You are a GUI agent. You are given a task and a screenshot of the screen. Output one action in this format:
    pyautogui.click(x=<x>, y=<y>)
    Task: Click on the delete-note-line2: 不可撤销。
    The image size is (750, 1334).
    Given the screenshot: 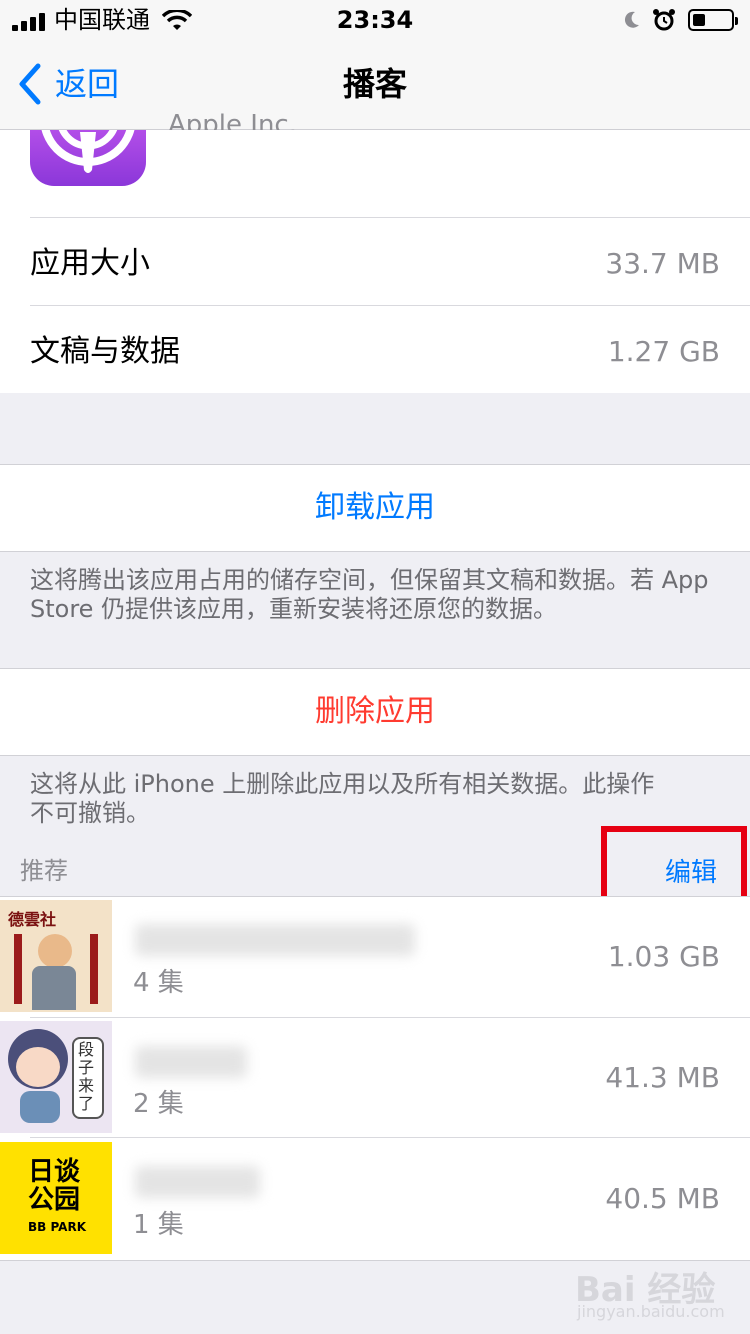 What is the action you would take?
    pyautogui.click(x=90, y=813)
    